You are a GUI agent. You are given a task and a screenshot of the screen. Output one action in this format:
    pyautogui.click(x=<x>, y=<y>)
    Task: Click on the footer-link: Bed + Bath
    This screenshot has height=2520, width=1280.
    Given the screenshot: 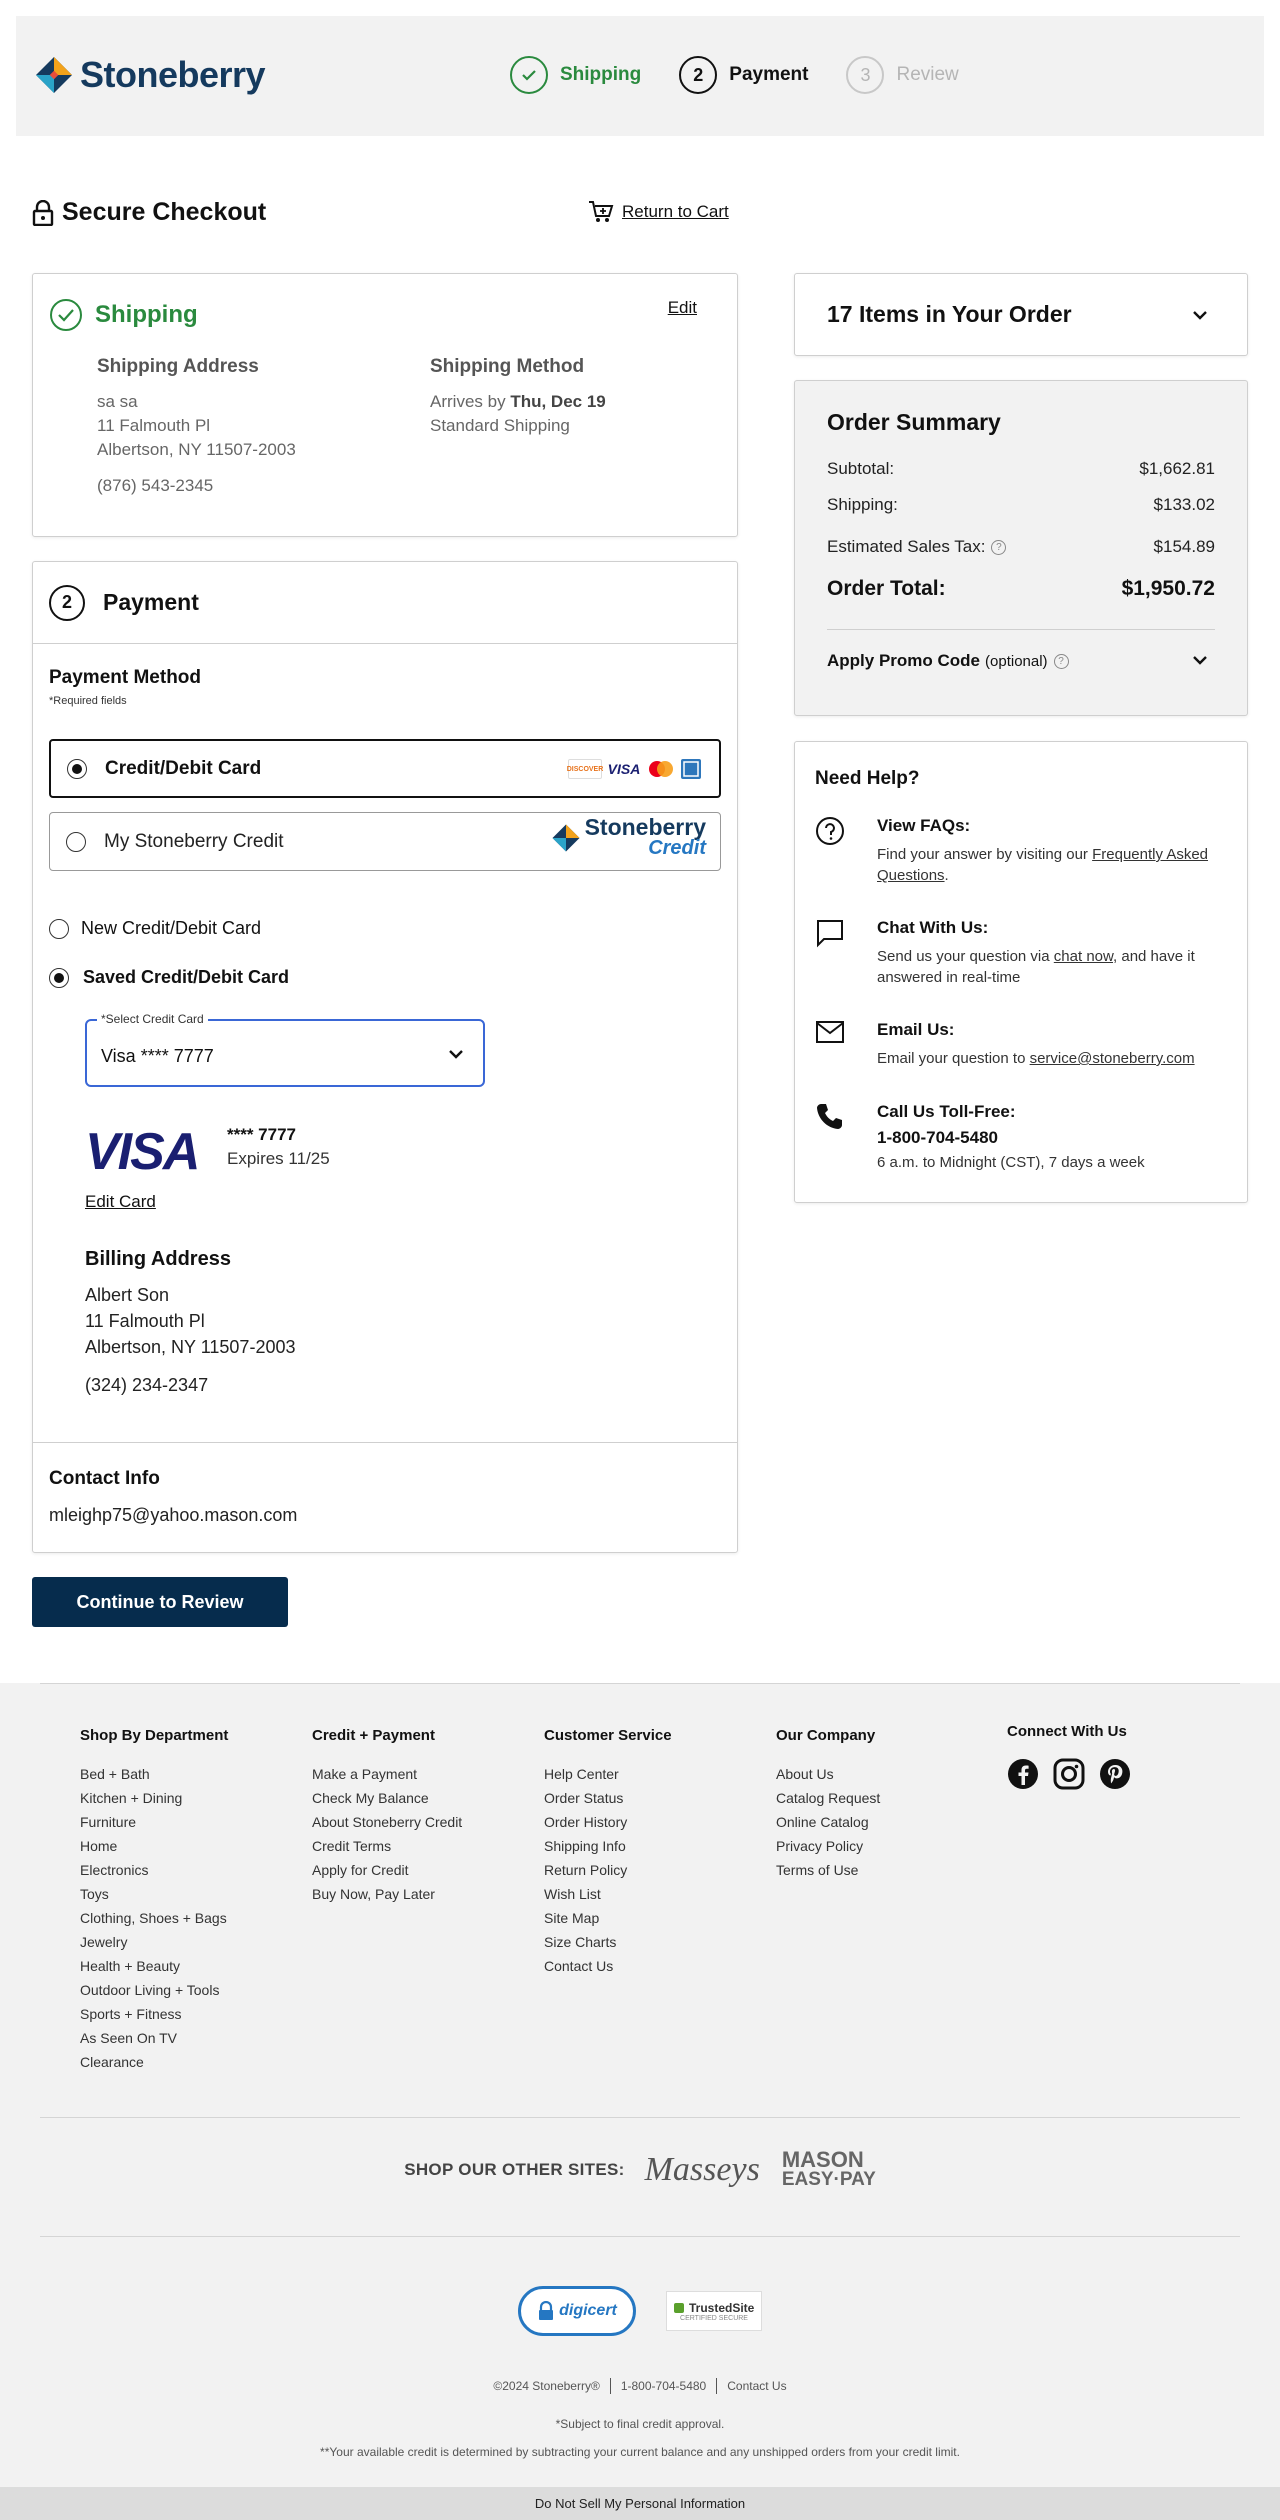 What is the action you would take?
    pyautogui.click(x=154, y=1778)
    